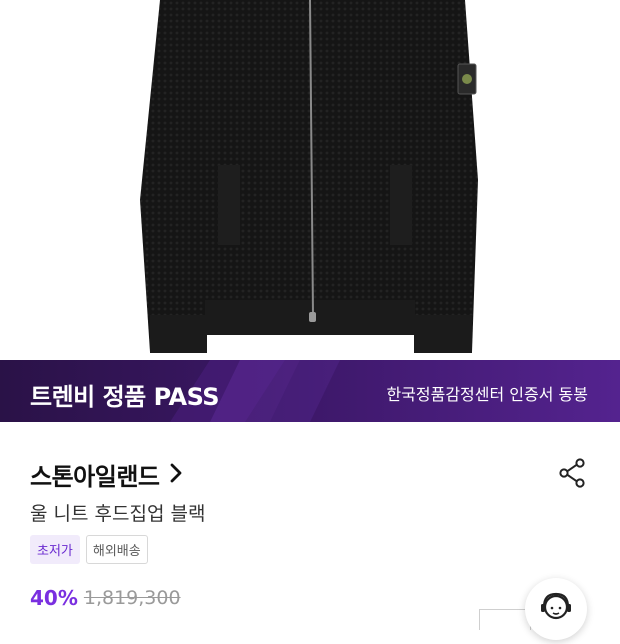 The width and height of the screenshot is (620, 644). I want to click on product-name: 울 니트 후드집업 블랙, so click(118, 514).